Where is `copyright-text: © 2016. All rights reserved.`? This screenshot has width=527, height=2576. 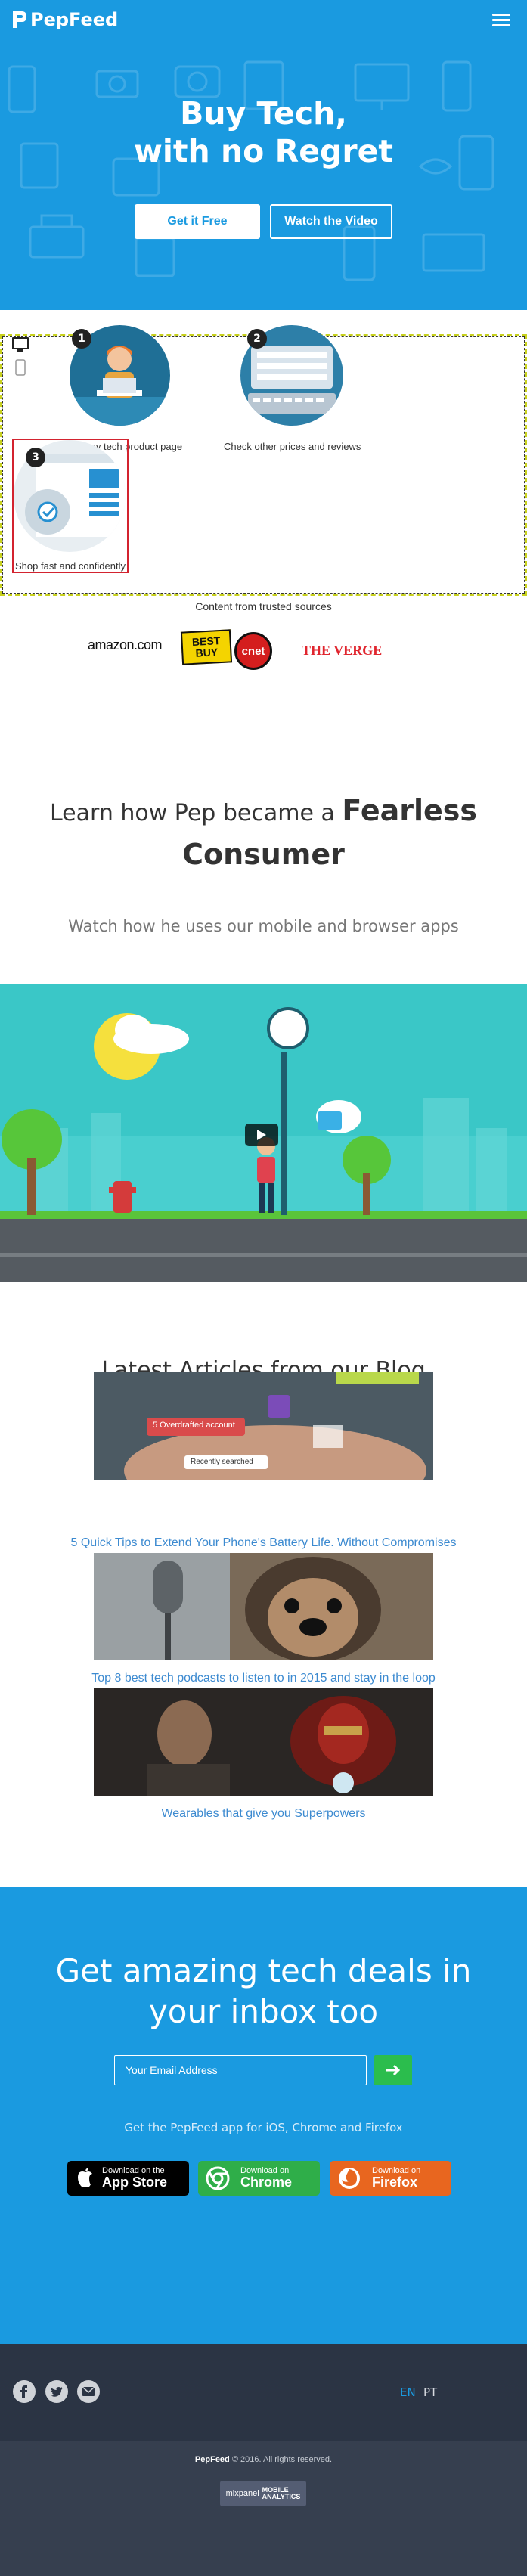 copyright-text: © 2016. All rights reserved. is located at coordinates (282, 2459).